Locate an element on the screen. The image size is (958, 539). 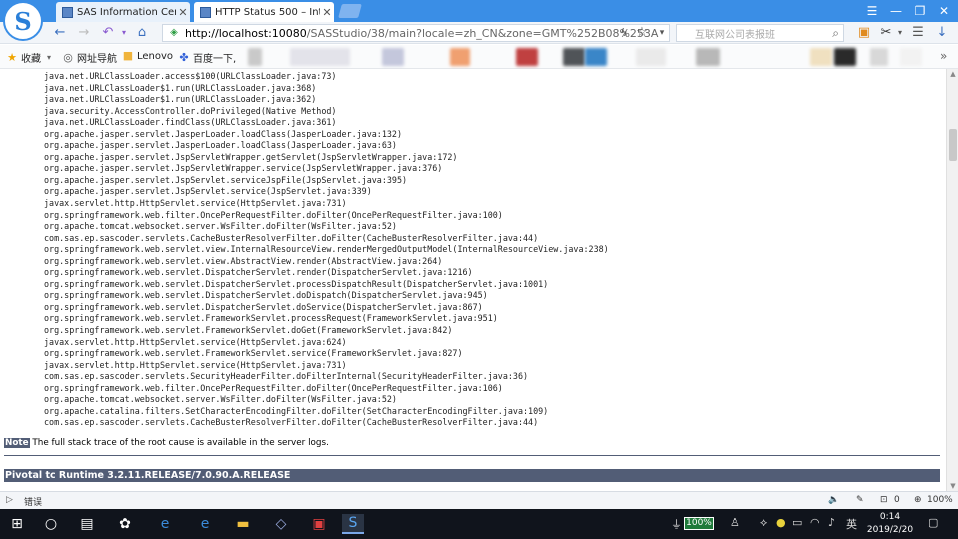
cortana-icon: ○ is located at coordinates (51, 524).